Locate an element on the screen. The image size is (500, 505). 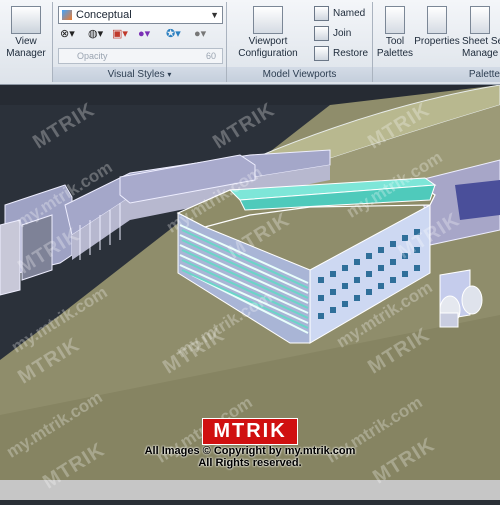
properties-button: Properties is located at coordinates (437, 27).